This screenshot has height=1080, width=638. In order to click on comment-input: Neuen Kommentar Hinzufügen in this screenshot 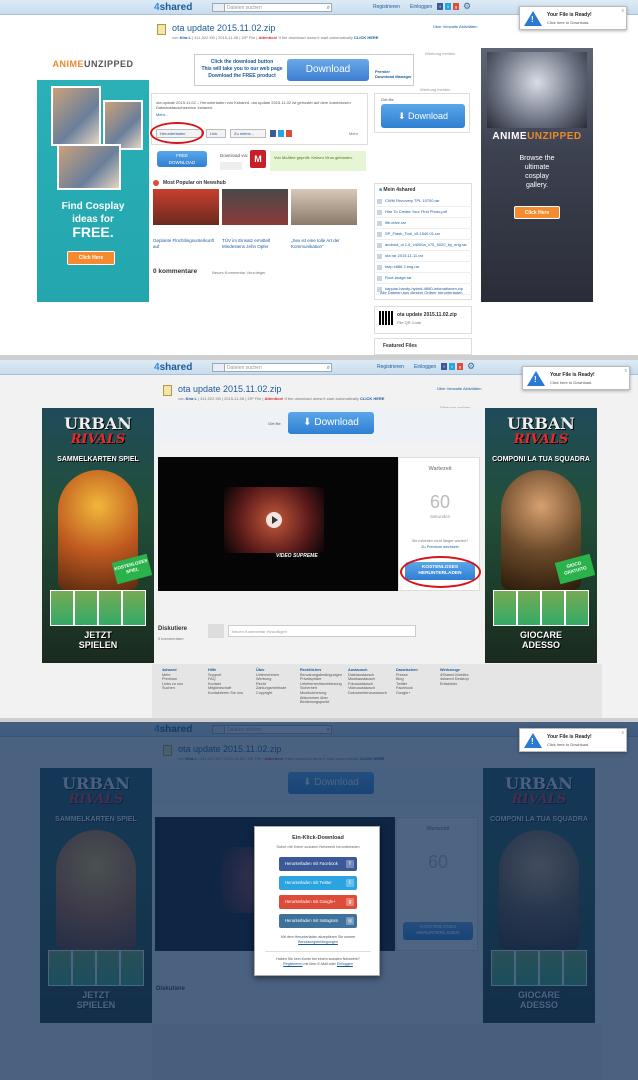, I will do `click(322, 631)`.